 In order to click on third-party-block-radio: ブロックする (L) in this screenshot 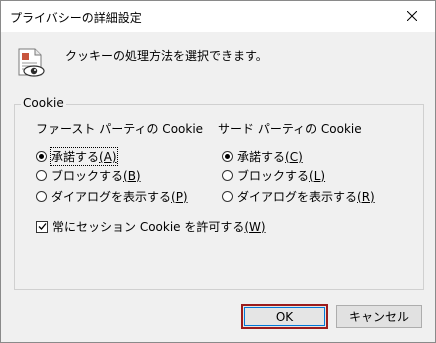, I will do `click(273, 175)`.